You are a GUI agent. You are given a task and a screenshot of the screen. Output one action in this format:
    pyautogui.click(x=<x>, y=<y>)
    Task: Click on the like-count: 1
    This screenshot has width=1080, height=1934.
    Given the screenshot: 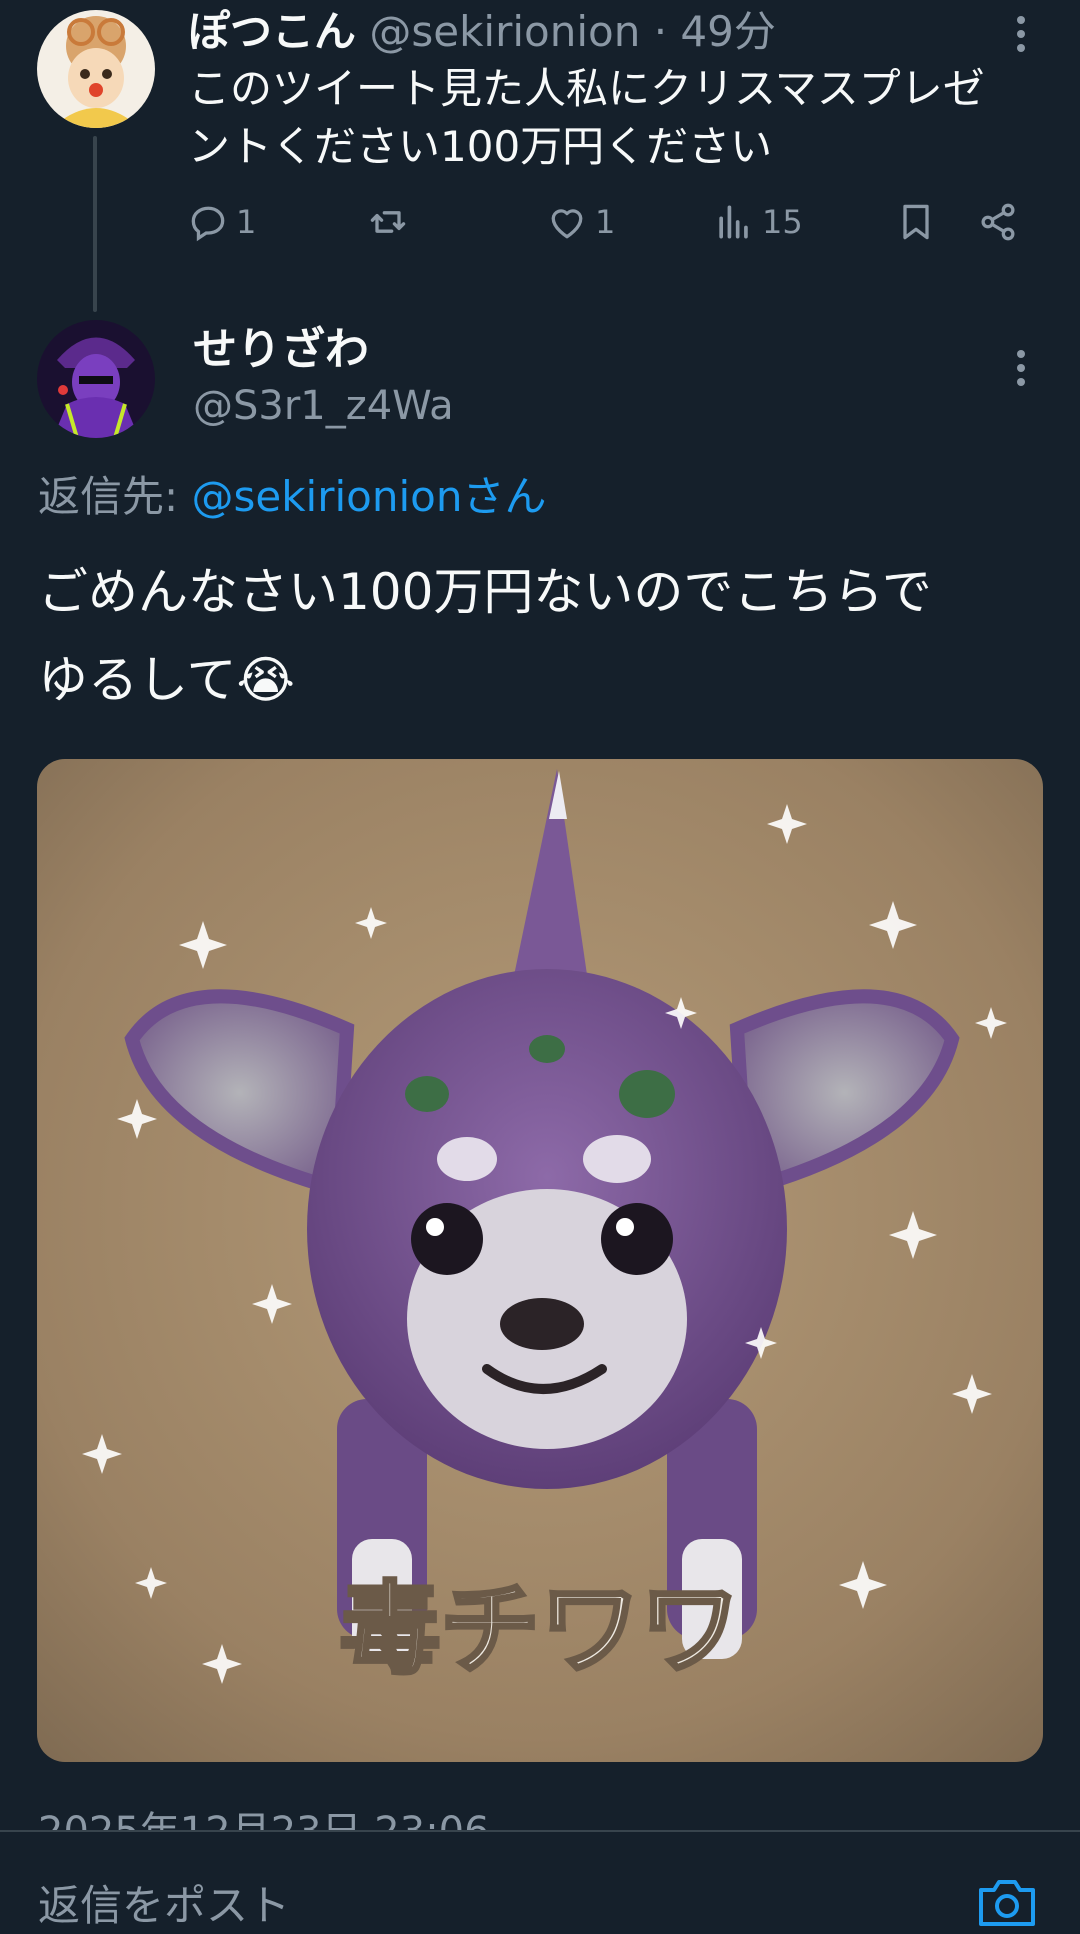 What is the action you would take?
    pyautogui.click(x=605, y=222)
    